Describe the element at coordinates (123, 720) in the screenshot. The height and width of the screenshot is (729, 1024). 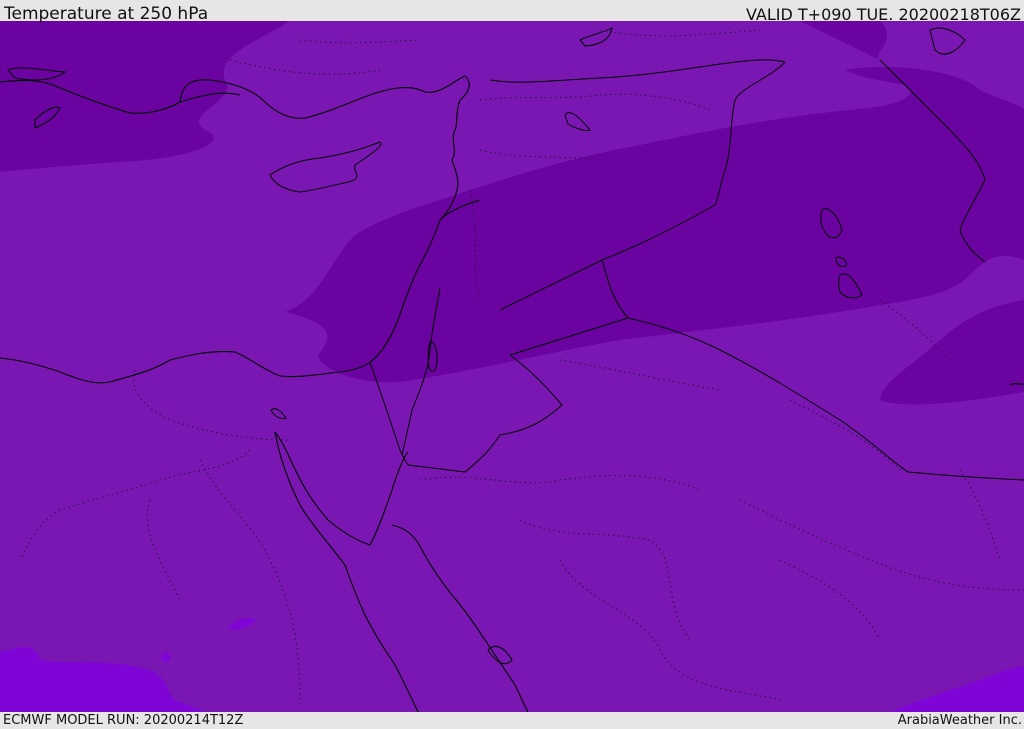
I see `model-run-label: ECMWF MODEL RUN: 20200214T12Z` at that location.